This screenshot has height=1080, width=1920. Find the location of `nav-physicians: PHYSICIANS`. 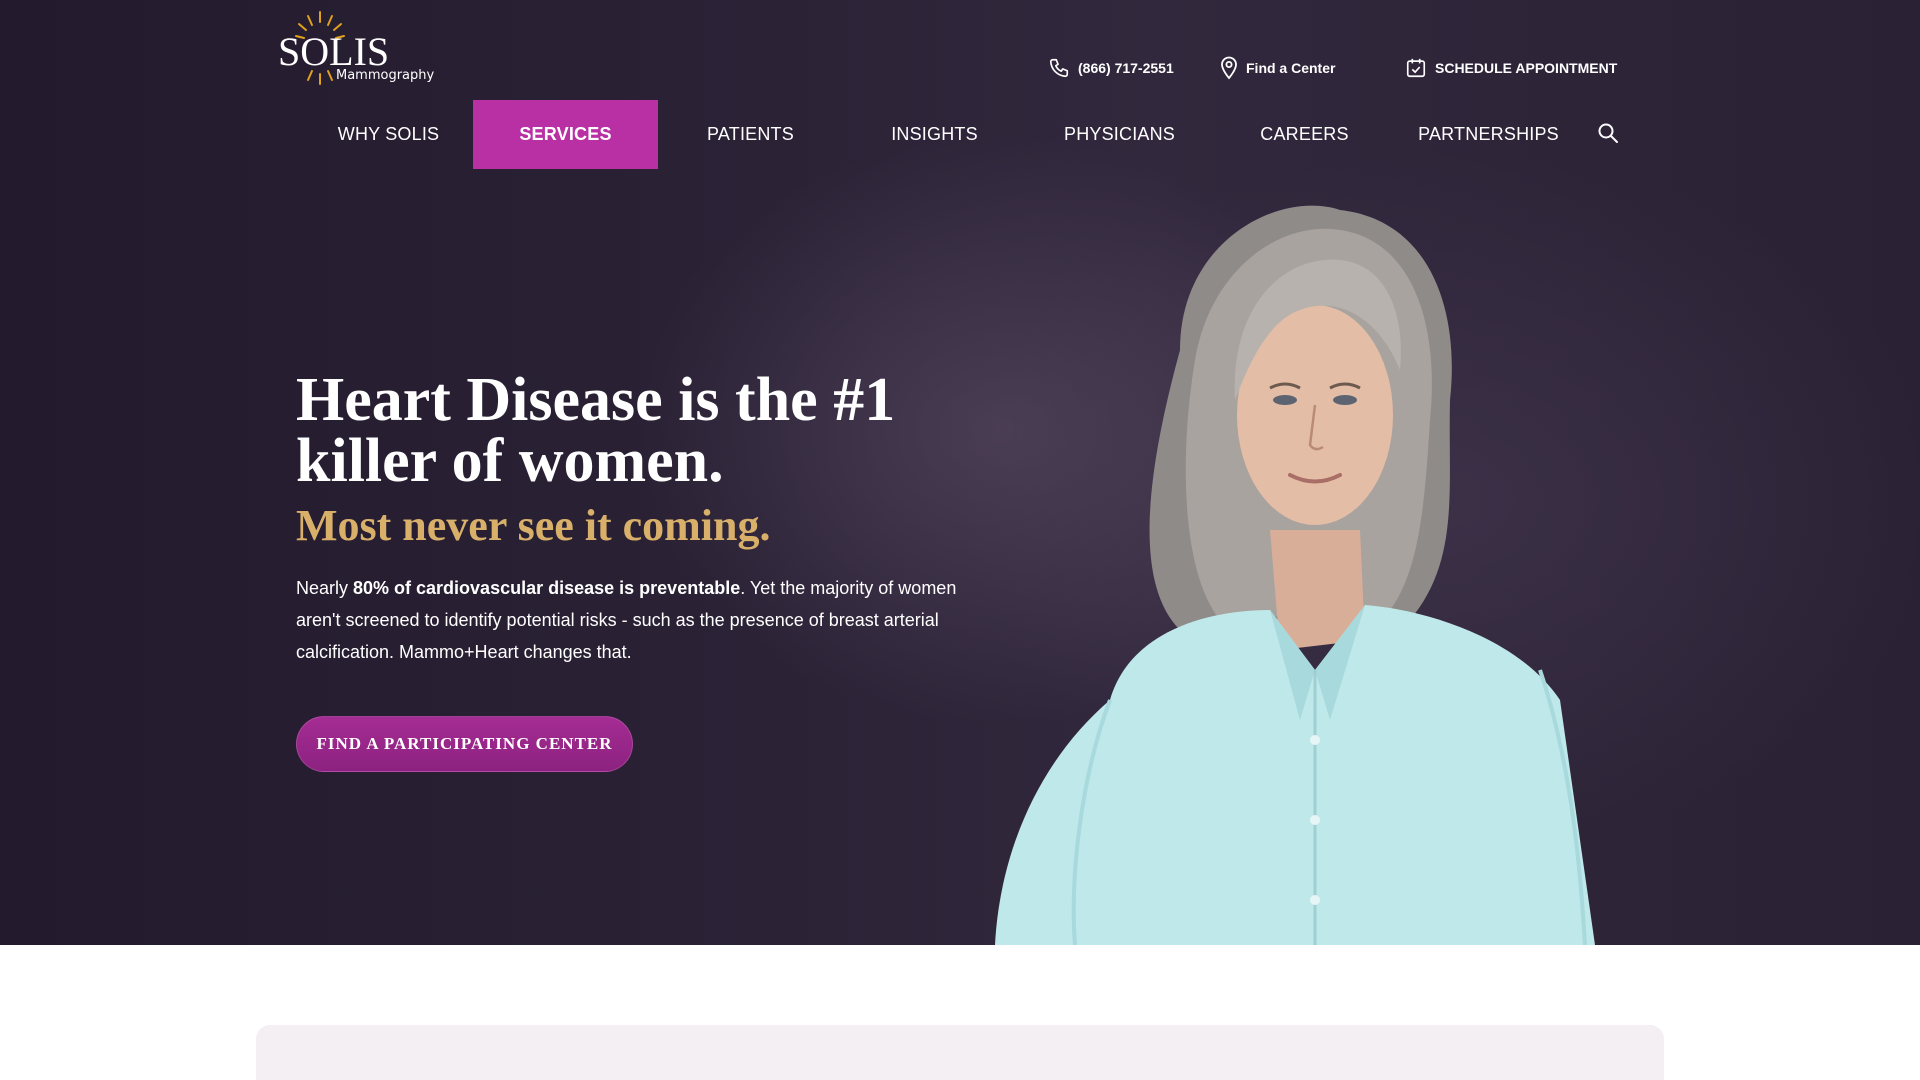

nav-physicians: PHYSICIANS is located at coordinates (1119, 134).